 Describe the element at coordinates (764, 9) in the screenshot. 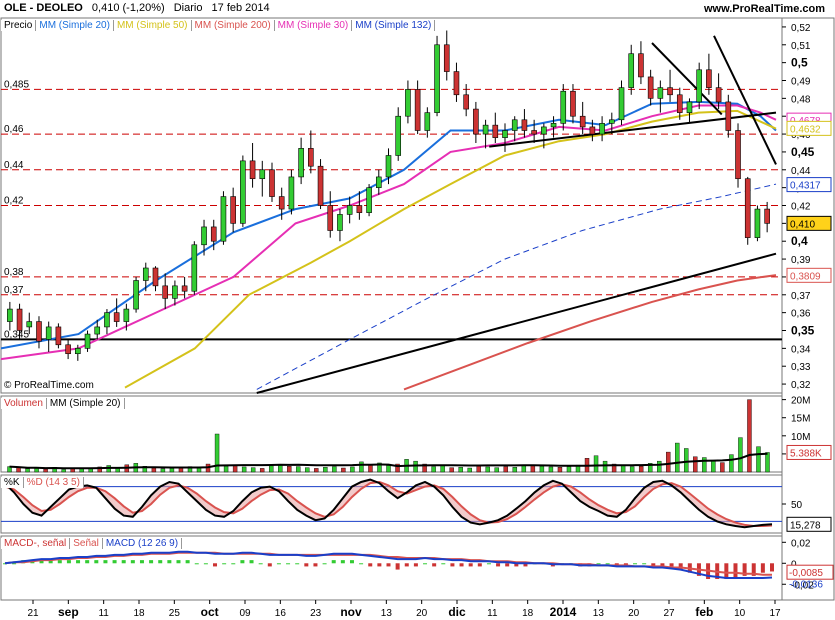

I see `site-label: www.ProRealTime.com` at that location.